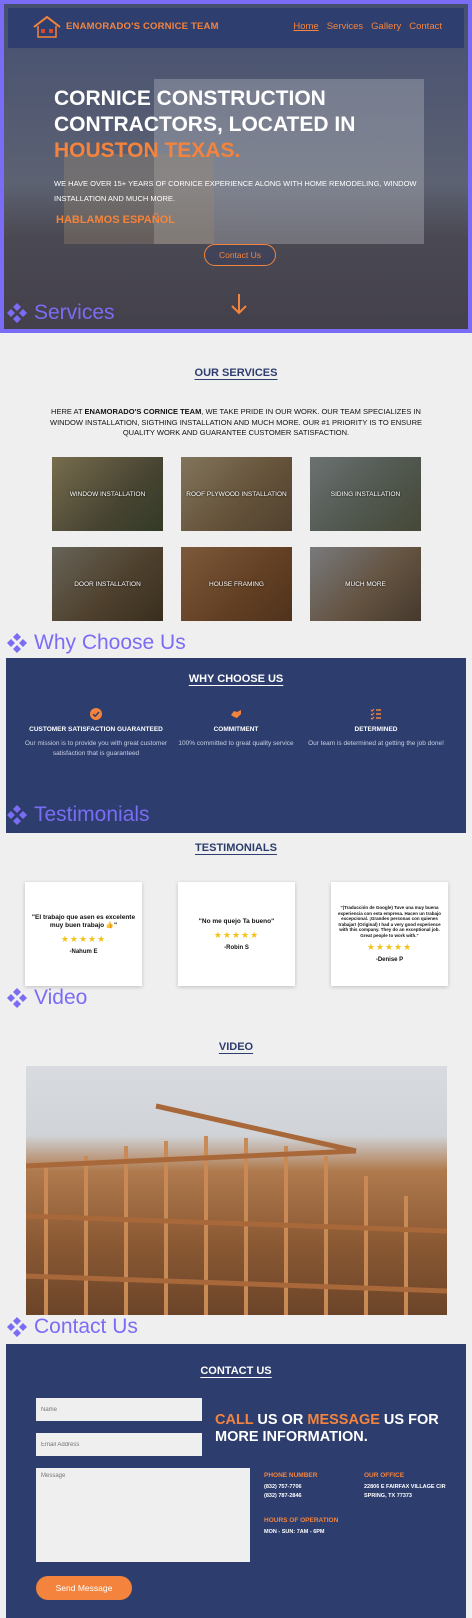 The height and width of the screenshot is (1618, 472). What do you see at coordinates (68, 411) in the screenshot?
I see `intro-pre: HERE AT` at bounding box center [68, 411].